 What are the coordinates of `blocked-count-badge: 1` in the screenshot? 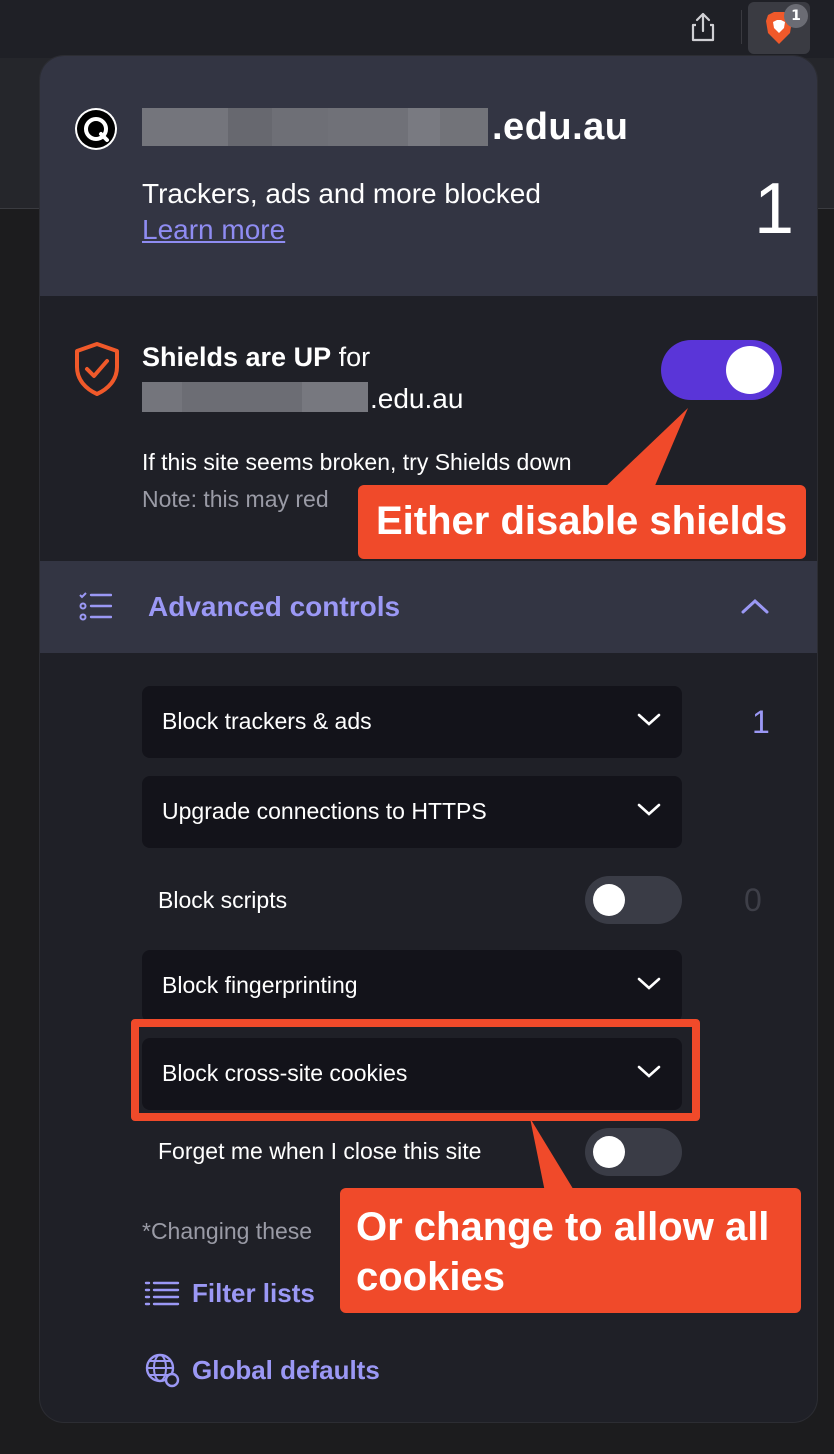 It's located at (796, 16).